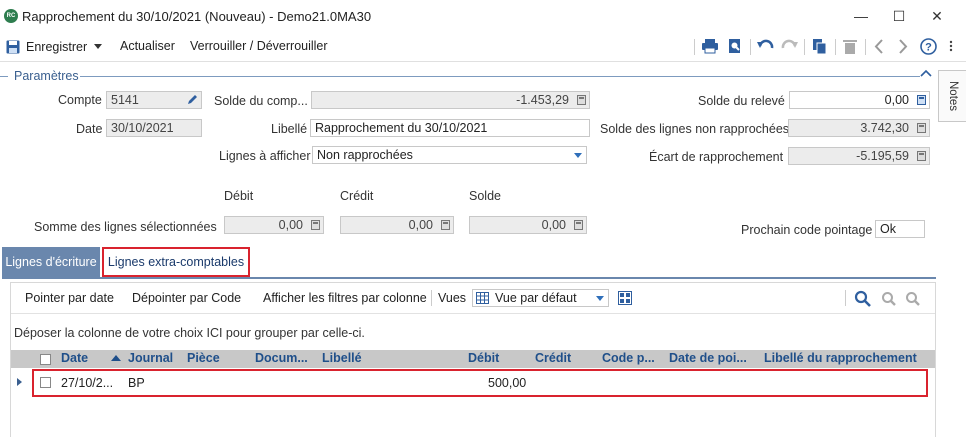 Image resolution: width=966 pixels, height=437 pixels. What do you see at coordinates (98, 47) in the screenshot?
I see `chevron-down-icon` at bounding box center [98, 47].